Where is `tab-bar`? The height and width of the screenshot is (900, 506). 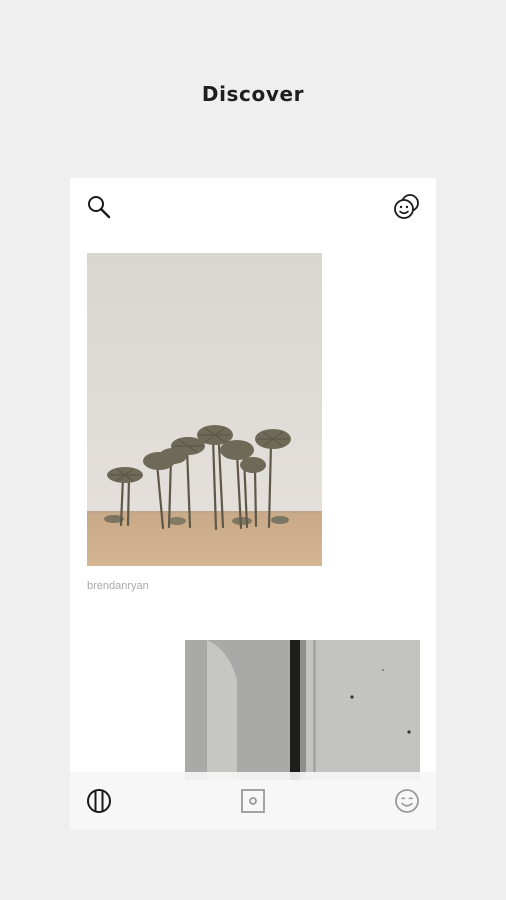
tab-bar is located at coordinates (253, 801).